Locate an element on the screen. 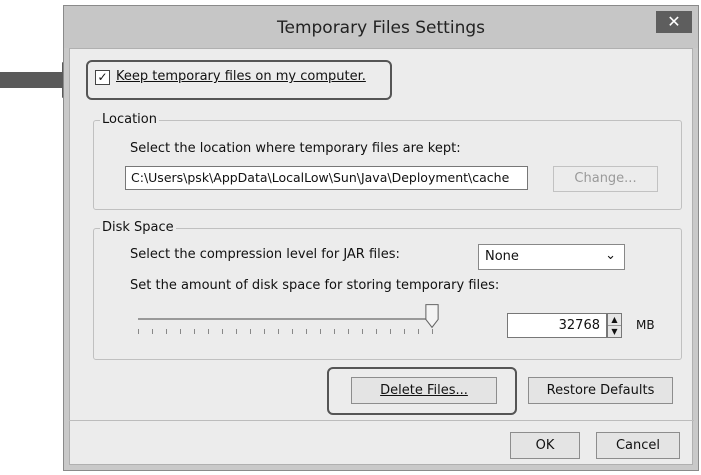 This screenshot has width=701, height=475. slider-ticks is located at coordinates (288, 332).